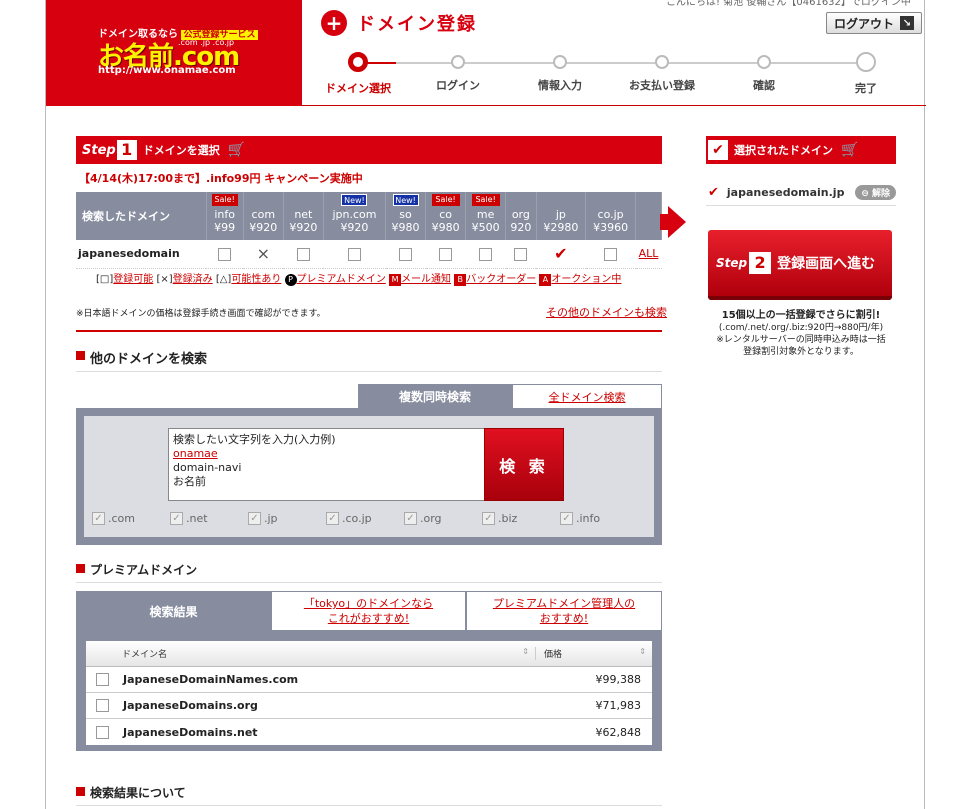 The height and width of the screenshot is (809, 960). I want to click on progress-steps: ドメイン選択 ログイン 情報入力 お支払い登録 確認 完了, so click(606, 73).